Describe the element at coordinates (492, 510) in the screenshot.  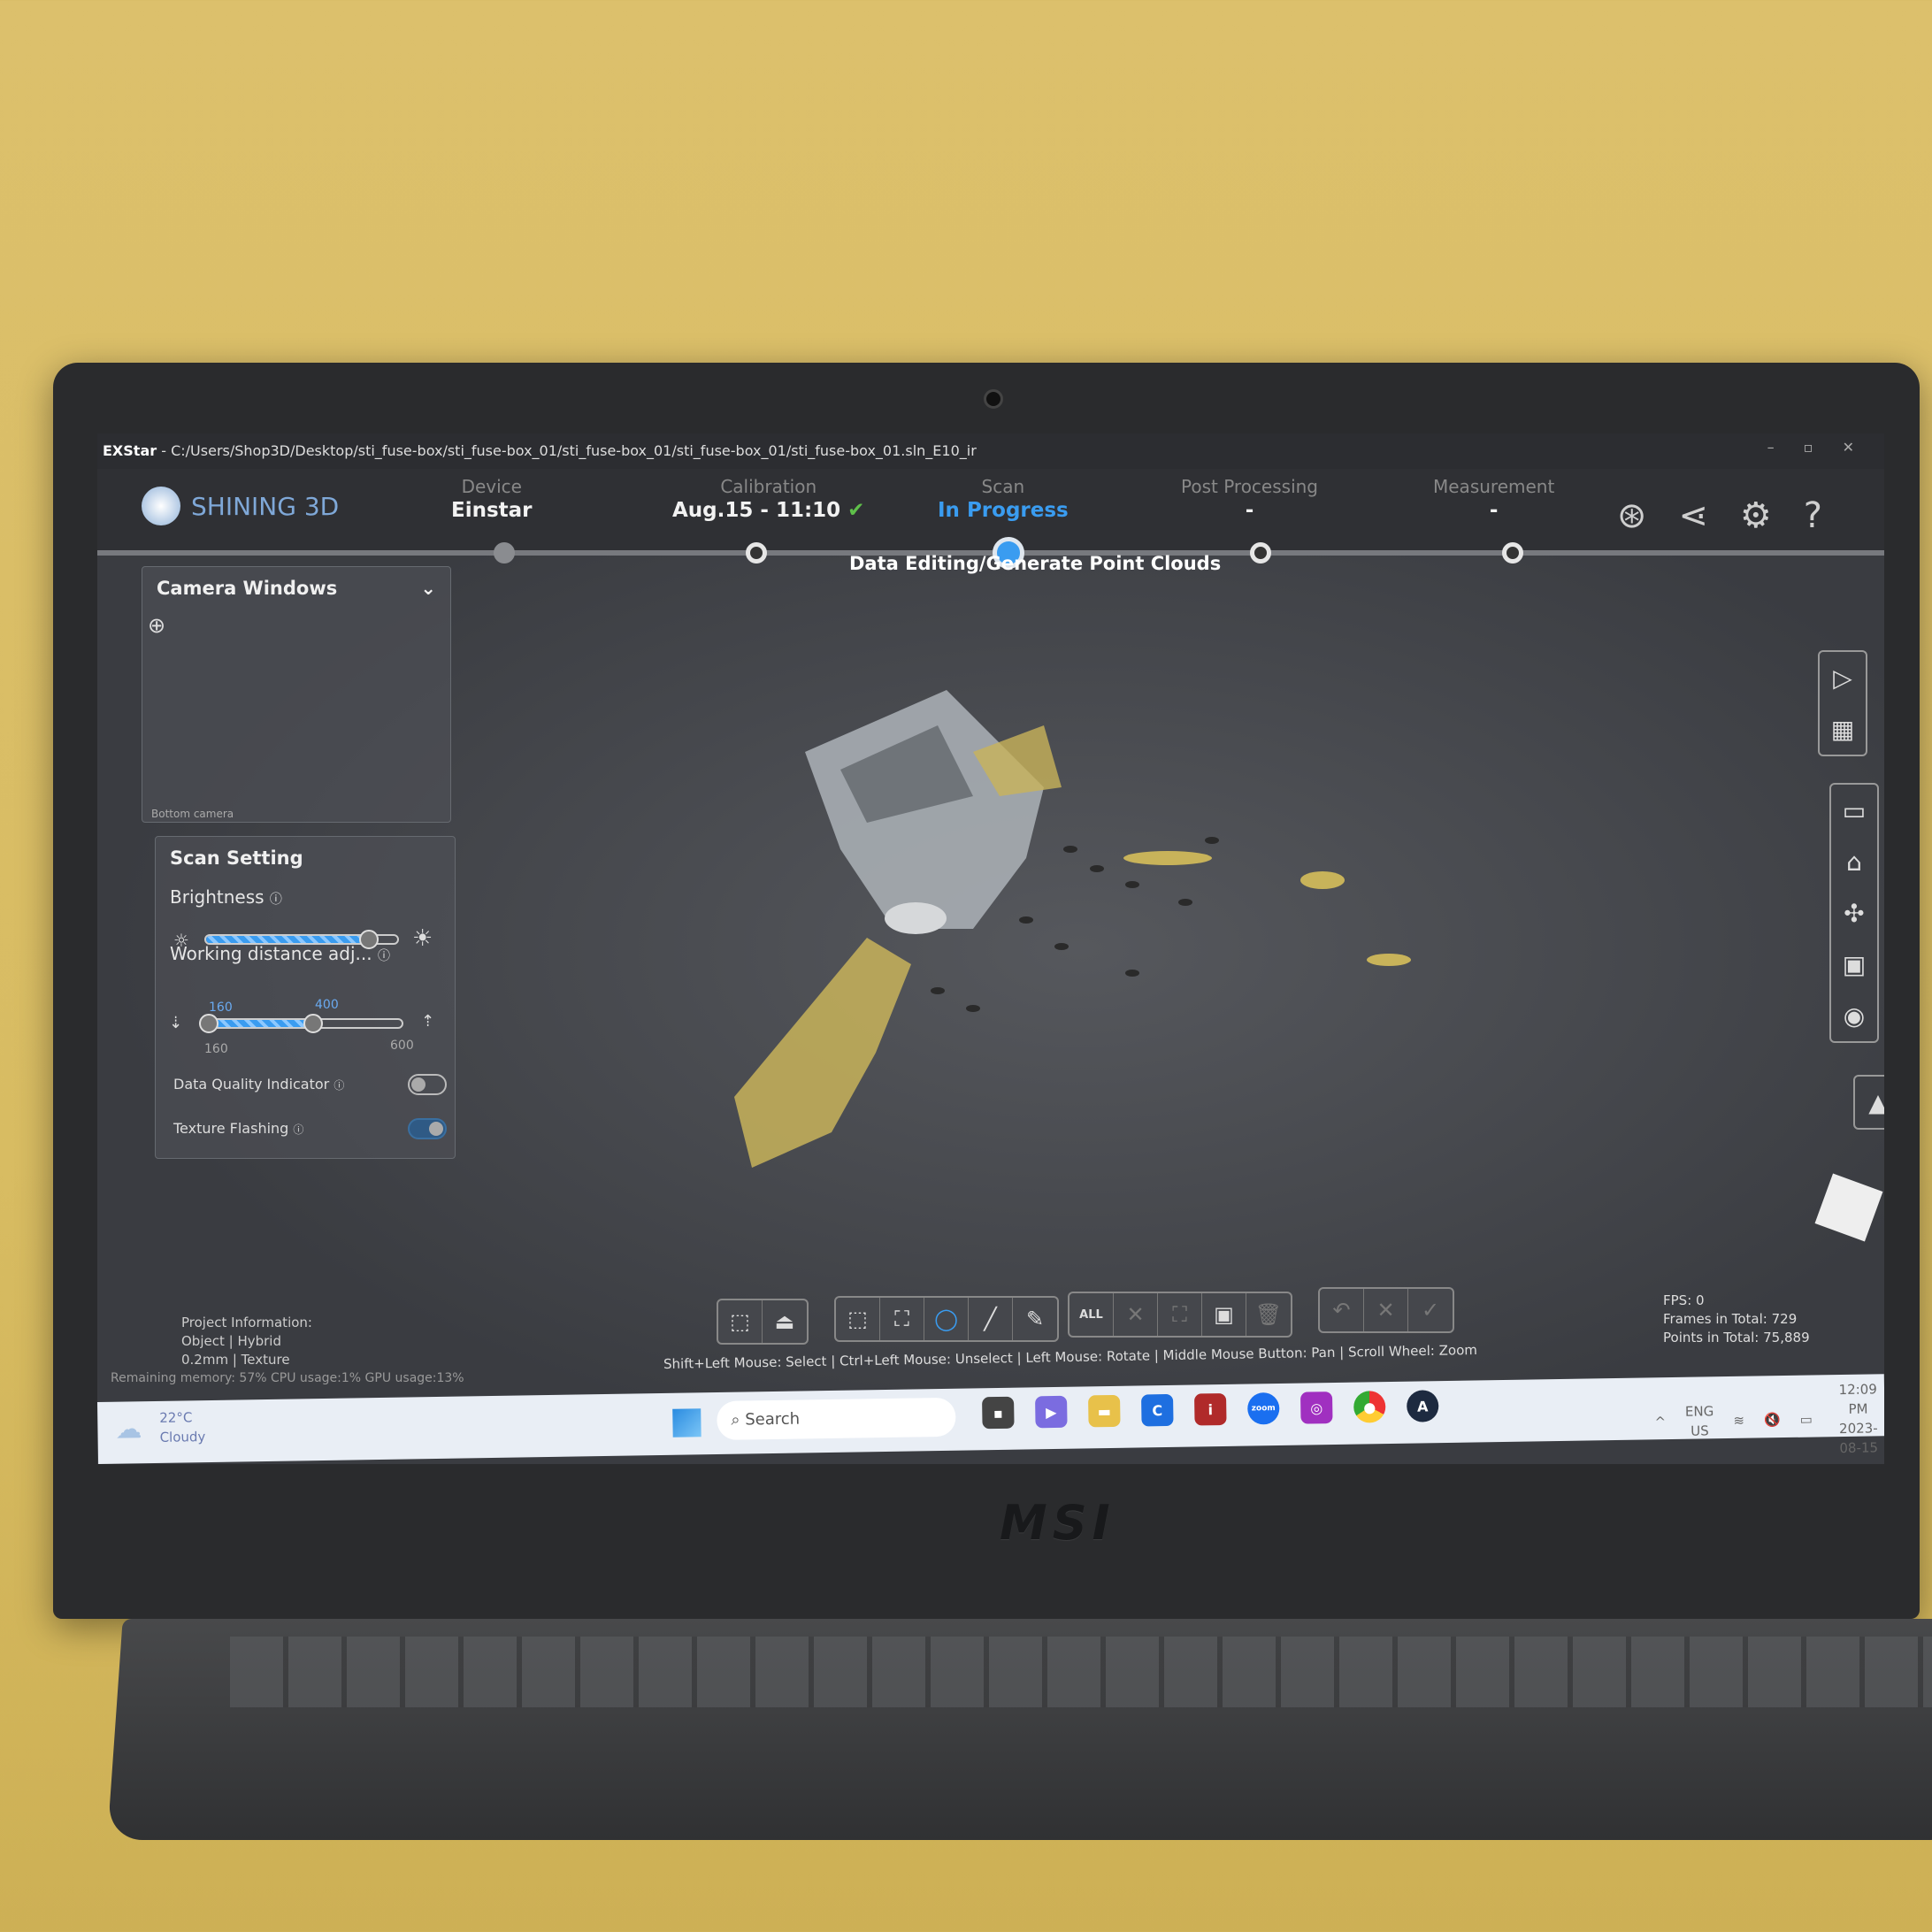
I see `step-value: Einstar` at that location.